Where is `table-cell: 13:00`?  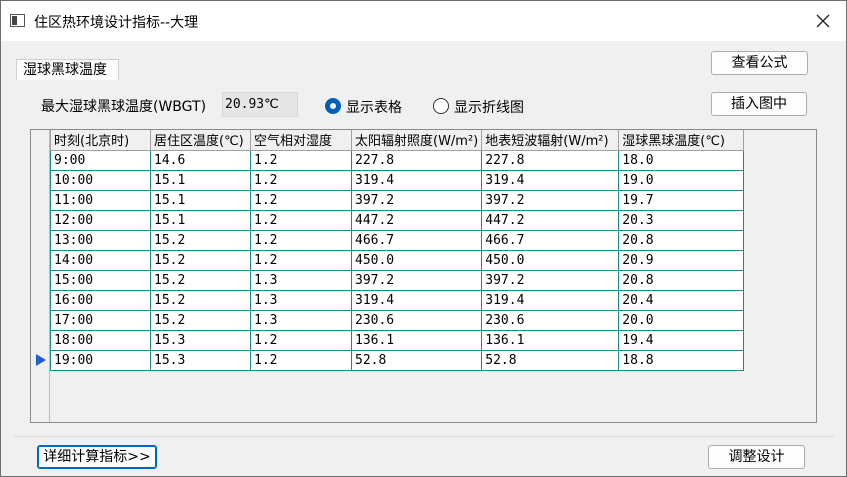
table-cell: 13:00 is located at coordinates (100, 240).